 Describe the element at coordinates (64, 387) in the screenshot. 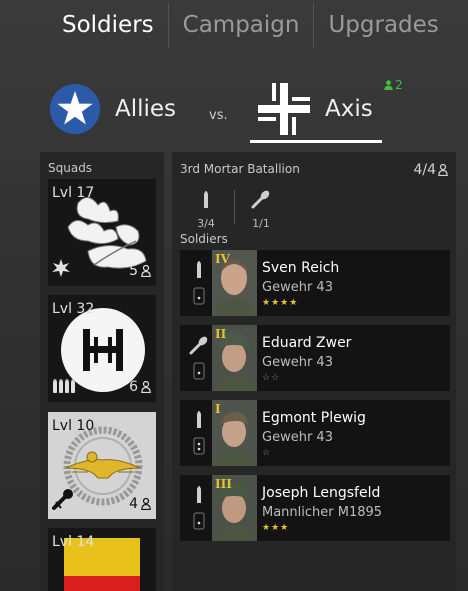

I see `ammo-icon` at that location.